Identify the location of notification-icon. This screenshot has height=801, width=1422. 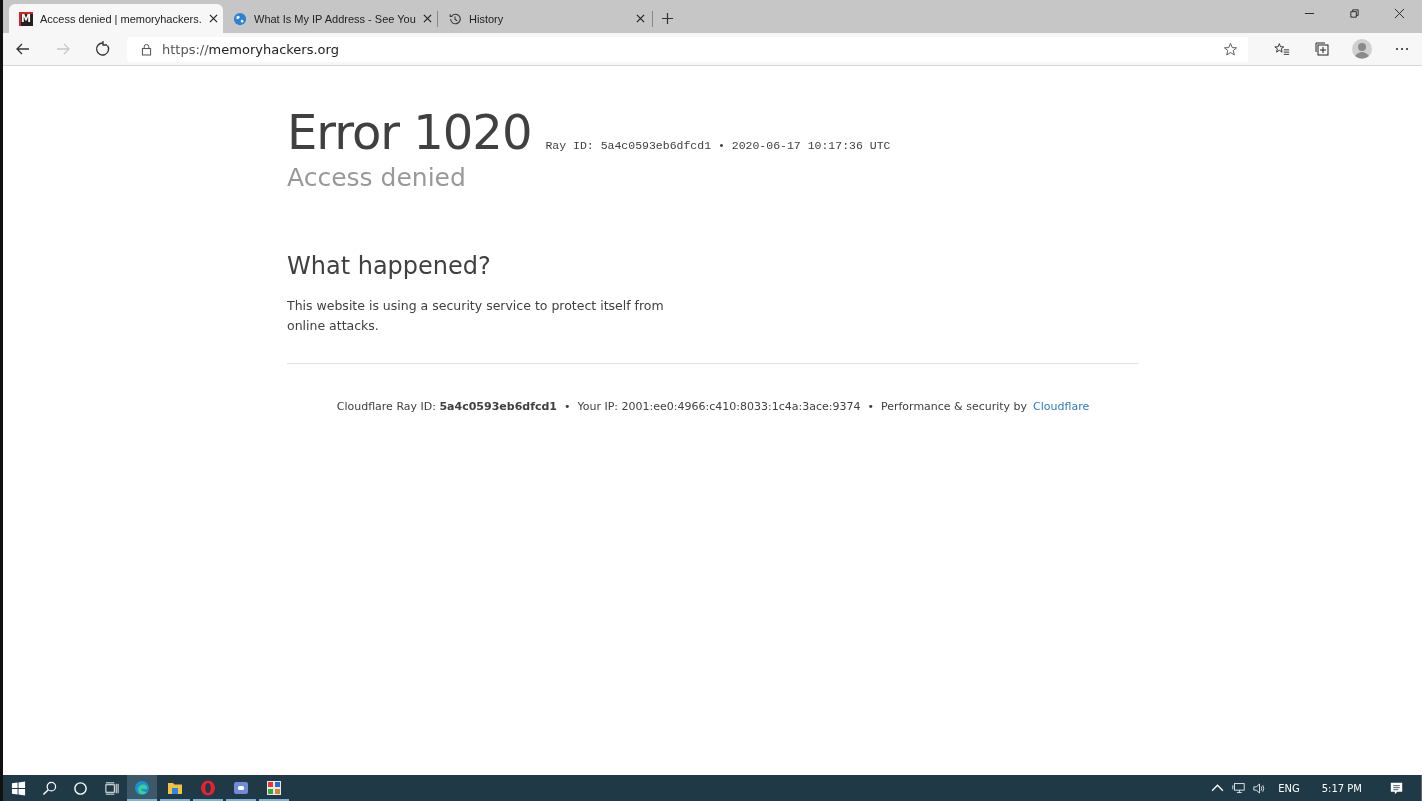
(1396, 788).